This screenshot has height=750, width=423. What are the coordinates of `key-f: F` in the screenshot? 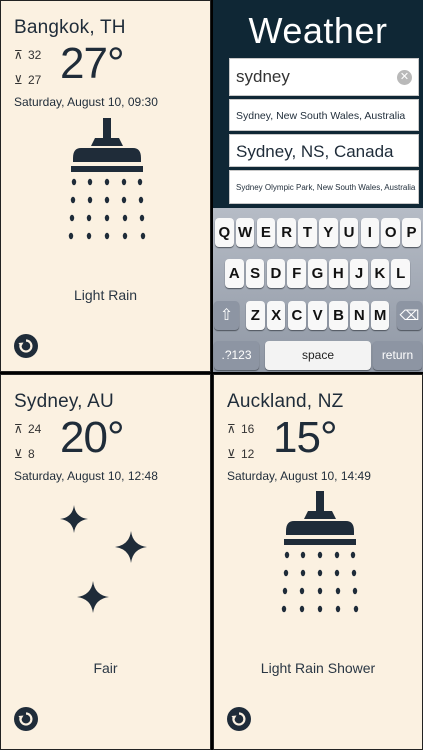 It's located at (296, 273).